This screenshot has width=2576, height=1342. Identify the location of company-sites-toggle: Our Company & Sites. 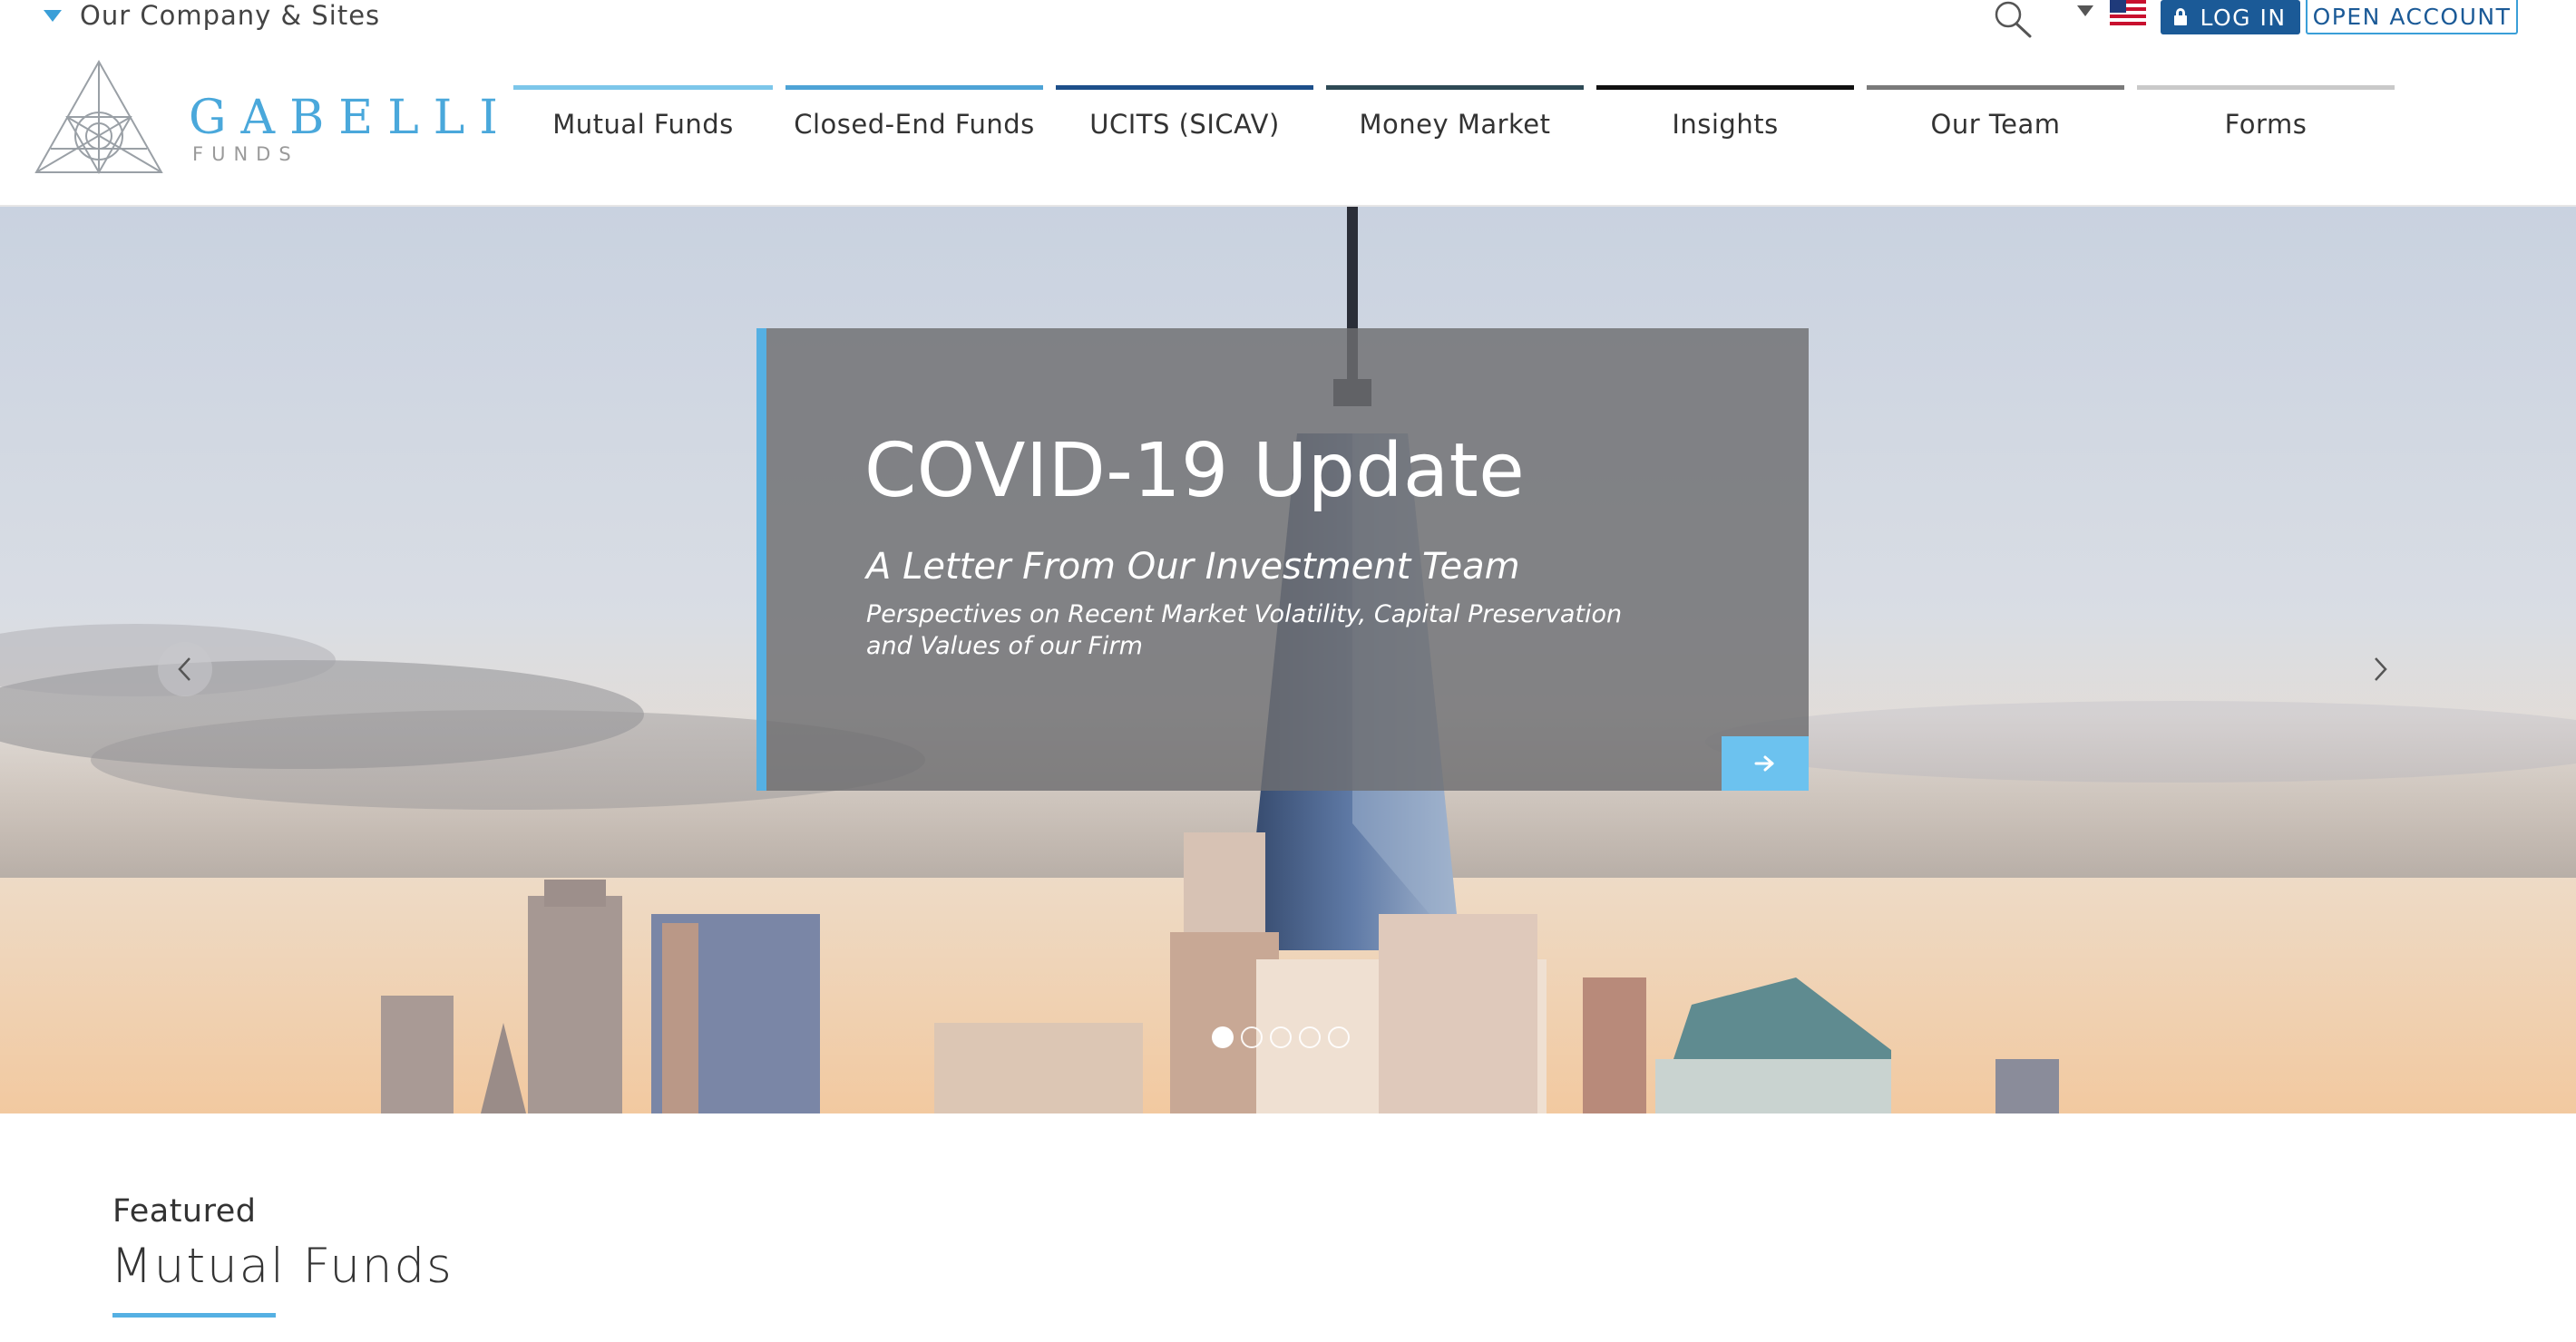
(212, 15).